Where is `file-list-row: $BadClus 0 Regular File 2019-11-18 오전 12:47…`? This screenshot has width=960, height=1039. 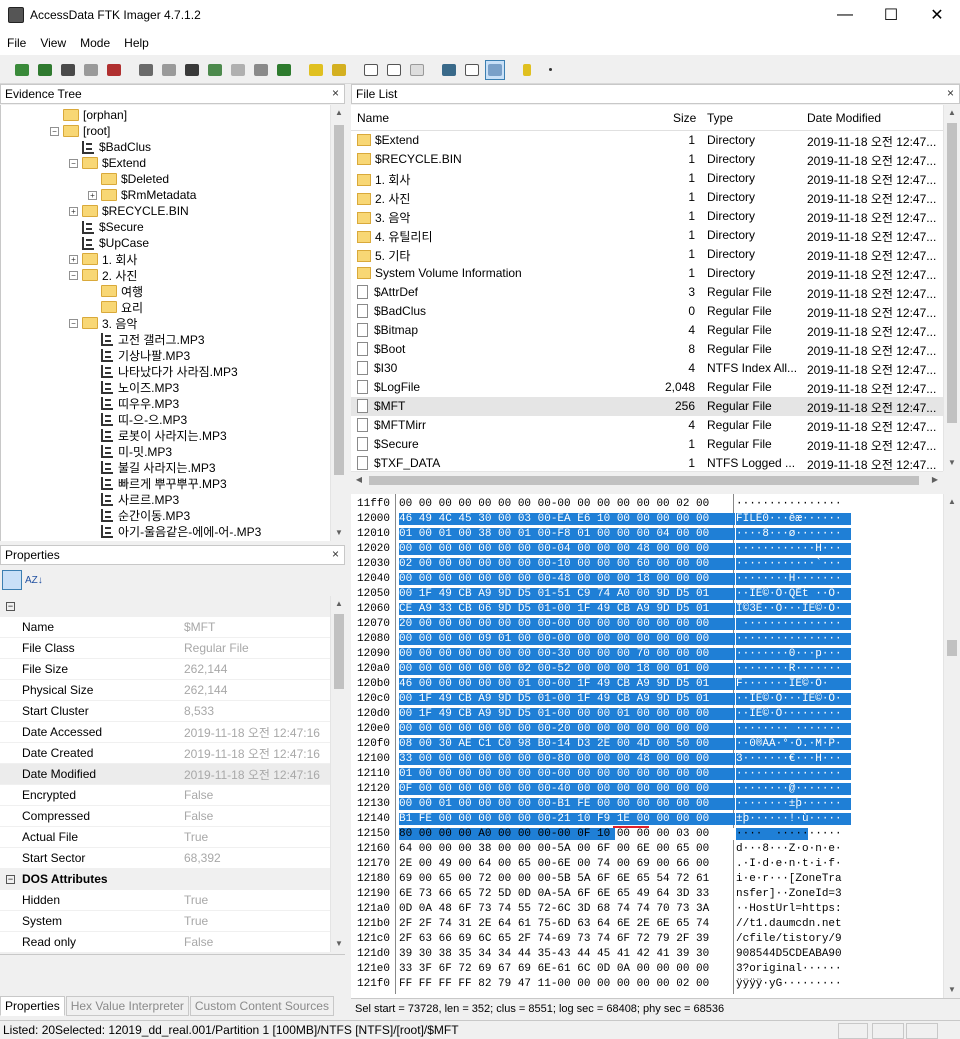
file-list-row: $BadClus 0 Regular File 2019-11-18 오전 12:47… is located at coordinates (647, 311).